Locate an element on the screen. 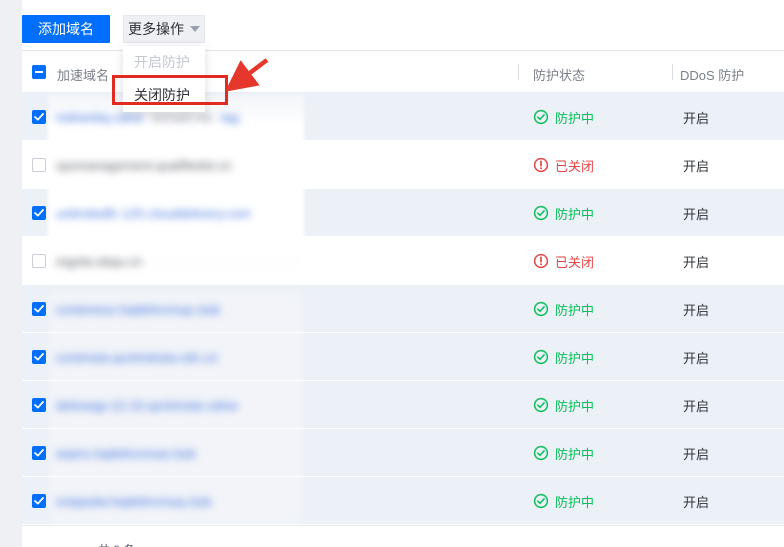  domain-cell: spsmanagement.qualifiedst.cn is located at coordinates (144, 165).